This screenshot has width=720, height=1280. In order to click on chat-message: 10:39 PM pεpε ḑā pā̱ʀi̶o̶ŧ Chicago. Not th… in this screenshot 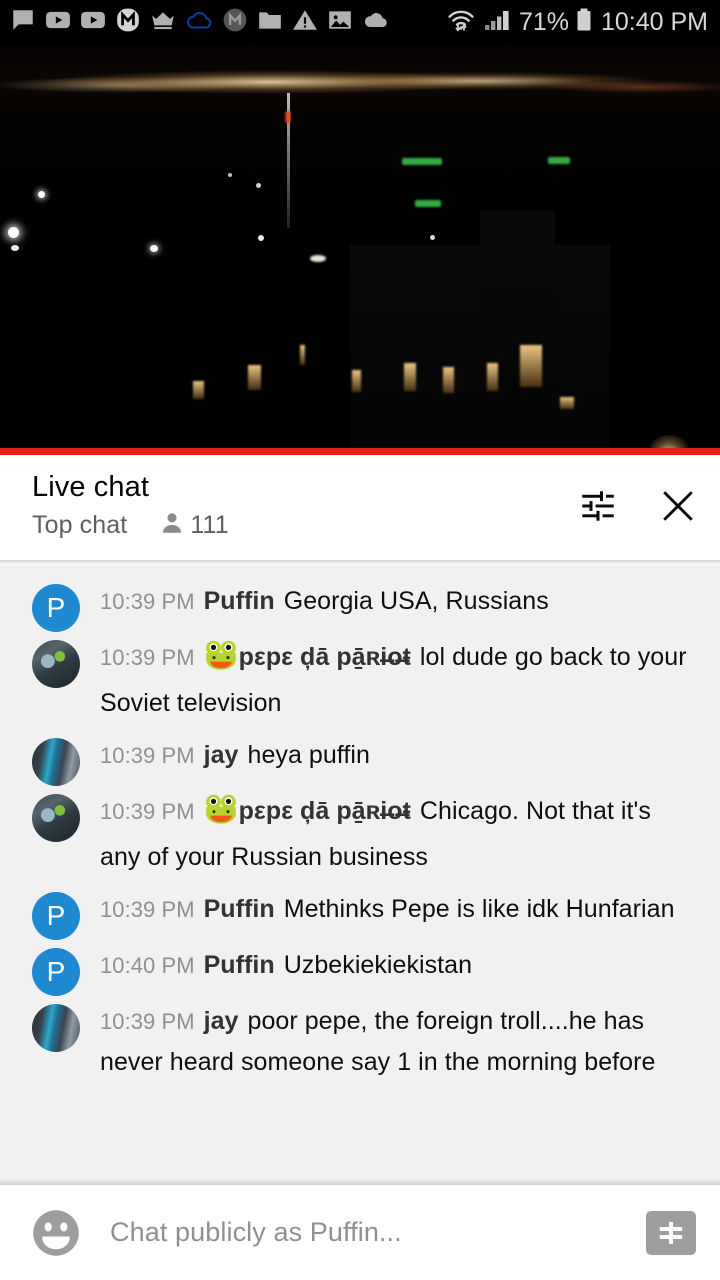, I will do `click(360, 834)`.